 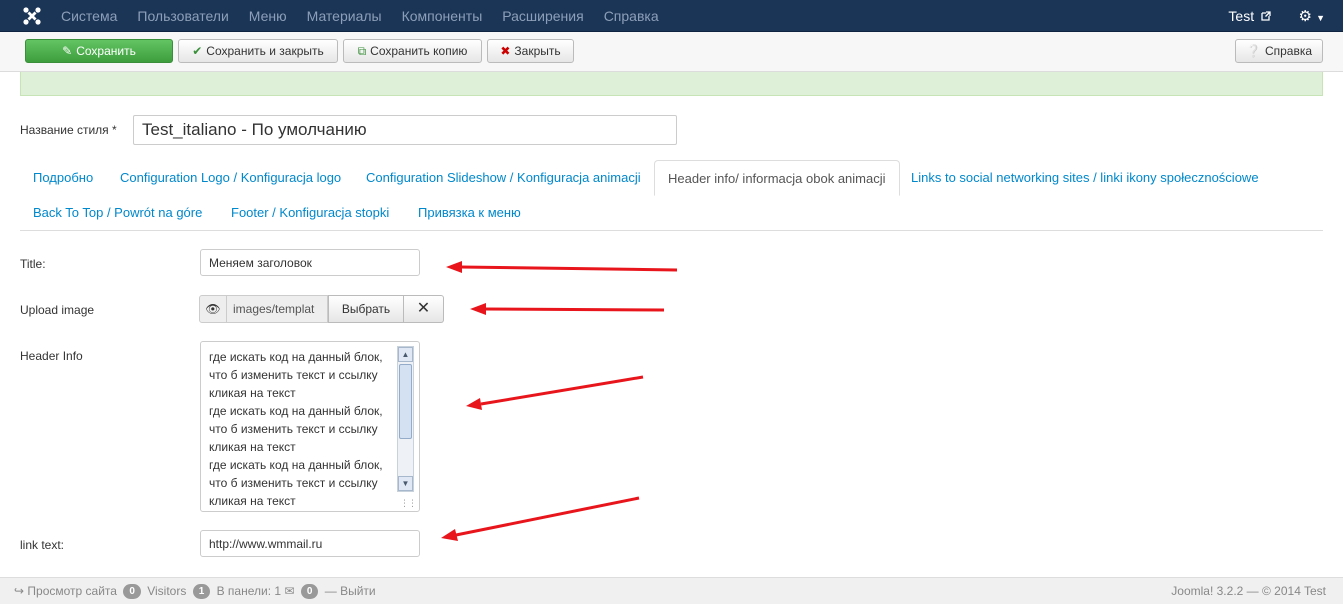 What do you see at coordinates (65, 591) in the screenshot?
I see `view-site-link: ↪ Просмотр сайта` at bounding box center [65, 591].